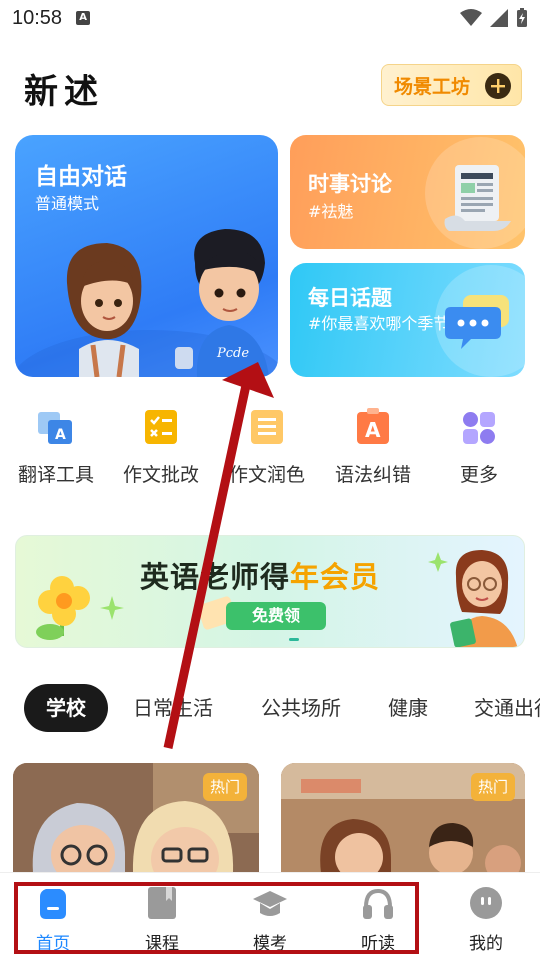 The height and width of the screenshot is (960, 540). Describe the element at coordinates (499, 18) in the screenshot. I see `signal-icon` at that location.